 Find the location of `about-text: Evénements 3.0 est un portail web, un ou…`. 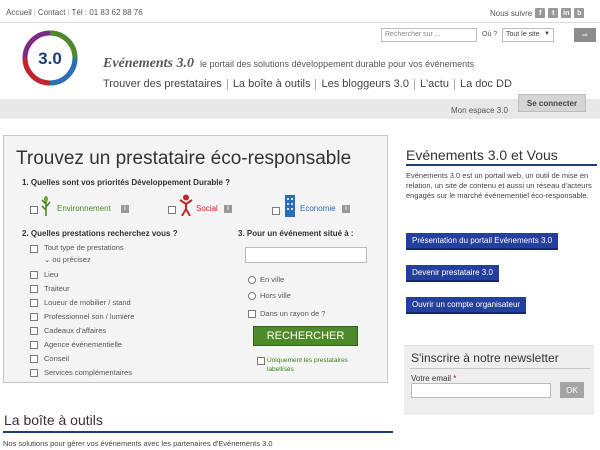

about-text: Evénements 3.0 est un portail web, un ou… is located at coordinates (499, 185).